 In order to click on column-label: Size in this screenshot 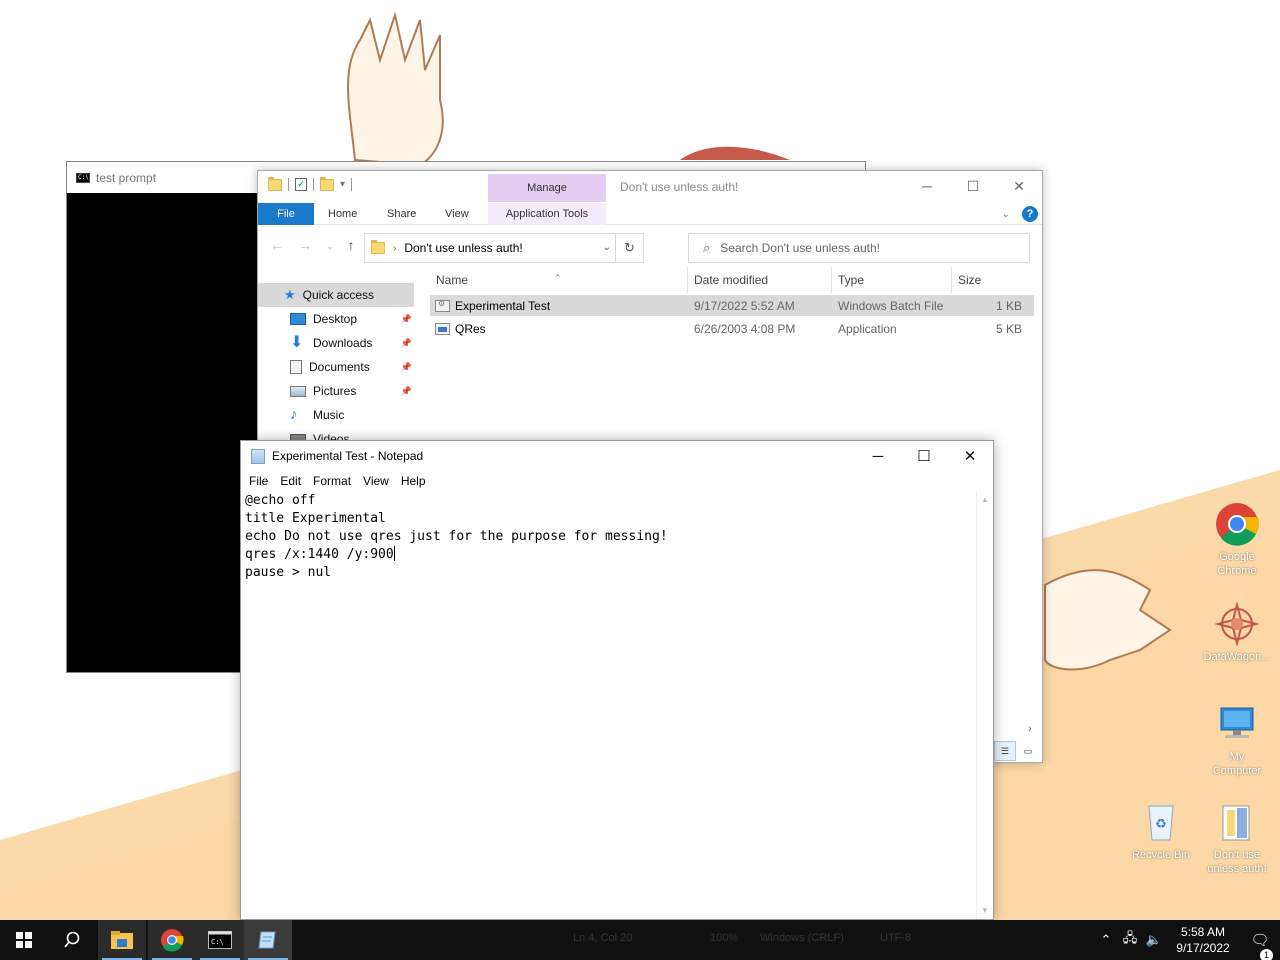, I will do `click(970, 280)`.